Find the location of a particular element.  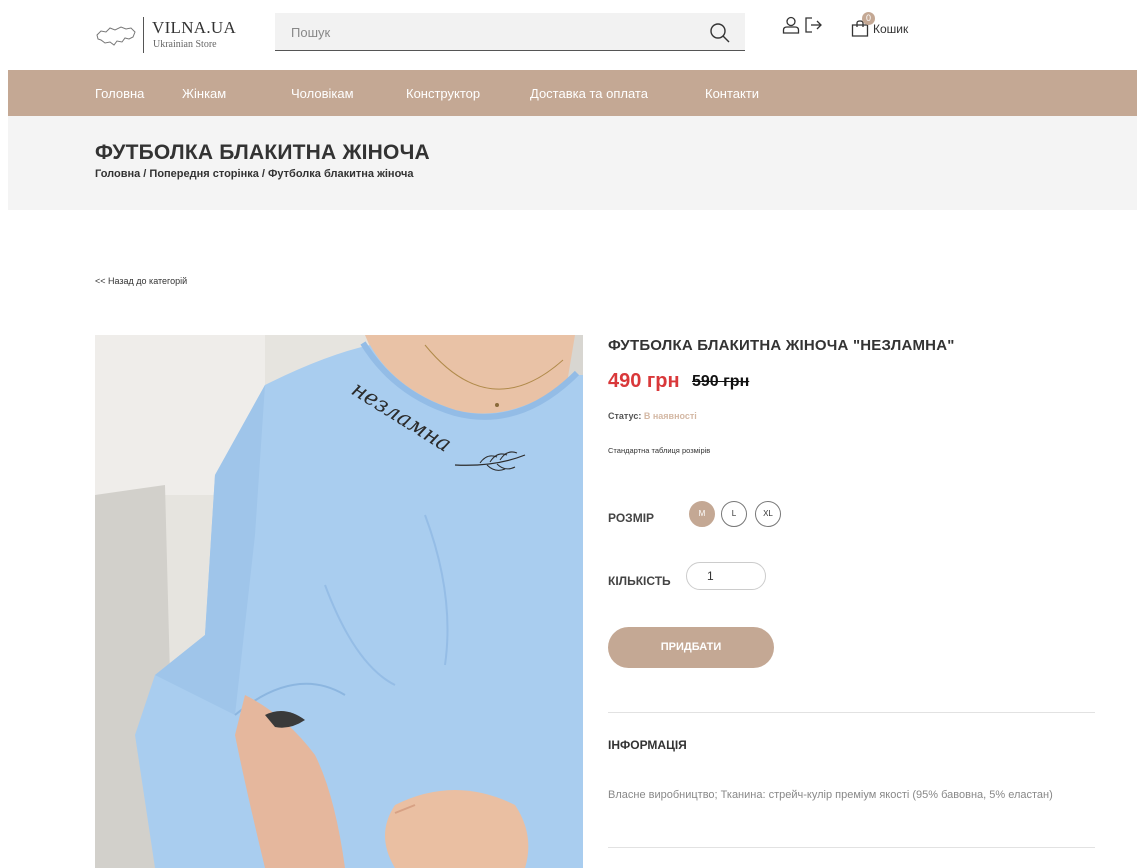

info-title: ІНФОРМАЦІЯ is located at coordinates (647, 745).